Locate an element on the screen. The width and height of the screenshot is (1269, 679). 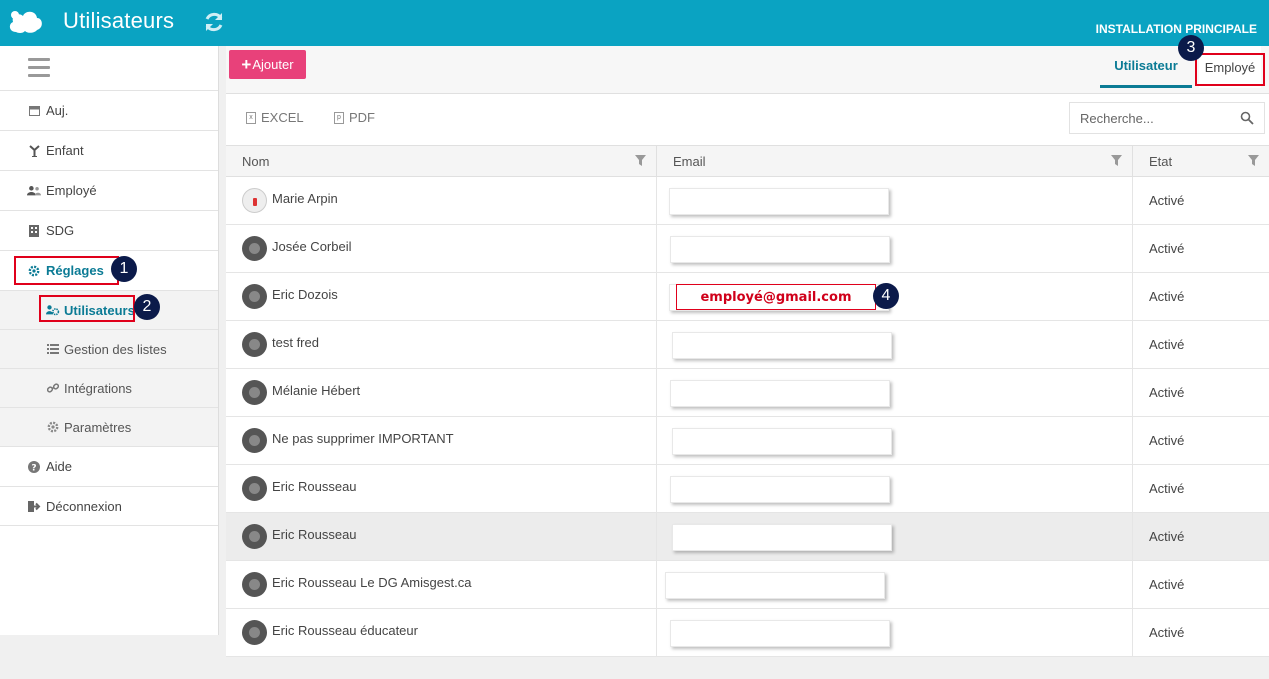
user-name: Eric Dozois is located at coordinates (305, 294).